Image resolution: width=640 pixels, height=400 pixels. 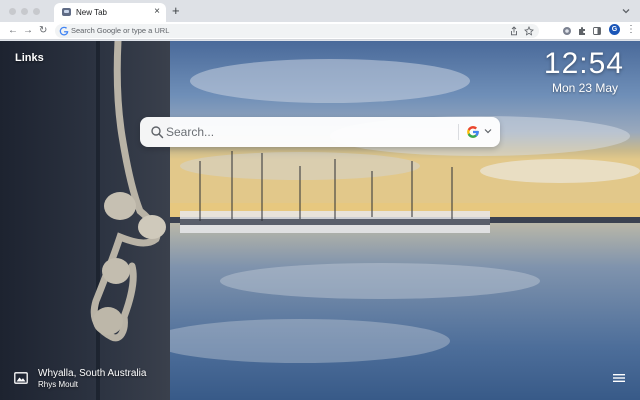 What do you see at coordinates (320, 11) in the screenshot?
I see `tab-strip: New Tab × +` at bounding box center [320, 11].